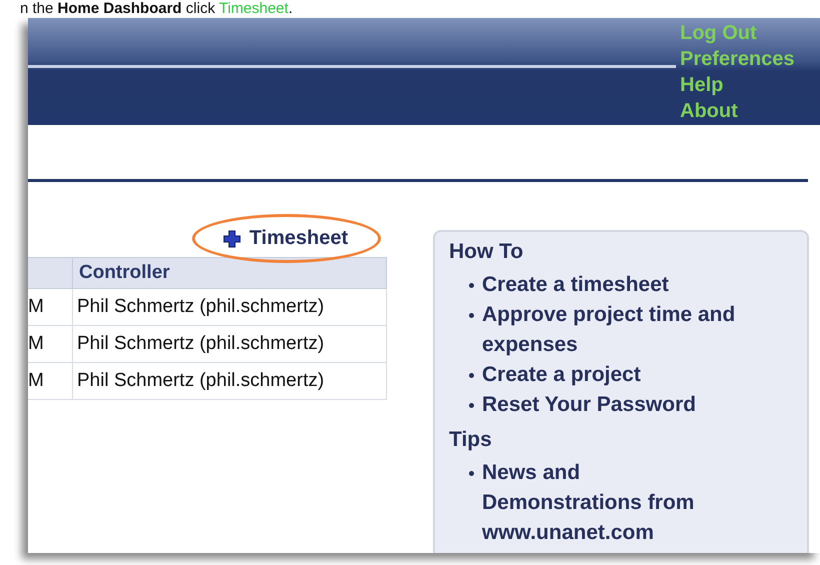 This screenshot has height=565, width=820. I want to click on panel-link: News and Demonstrations from www.unanet.com, so click(613, 503).